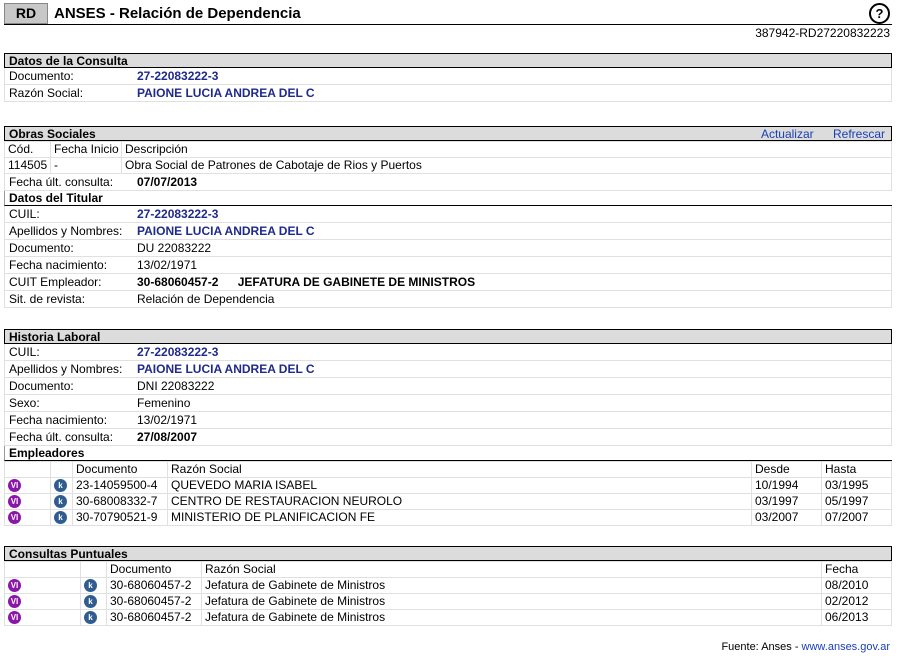 Image resolution: width=900 pixels, height=665 pixels. I want to click on table-header-row: Documento Razón Social Fecha, so click(448, 569).